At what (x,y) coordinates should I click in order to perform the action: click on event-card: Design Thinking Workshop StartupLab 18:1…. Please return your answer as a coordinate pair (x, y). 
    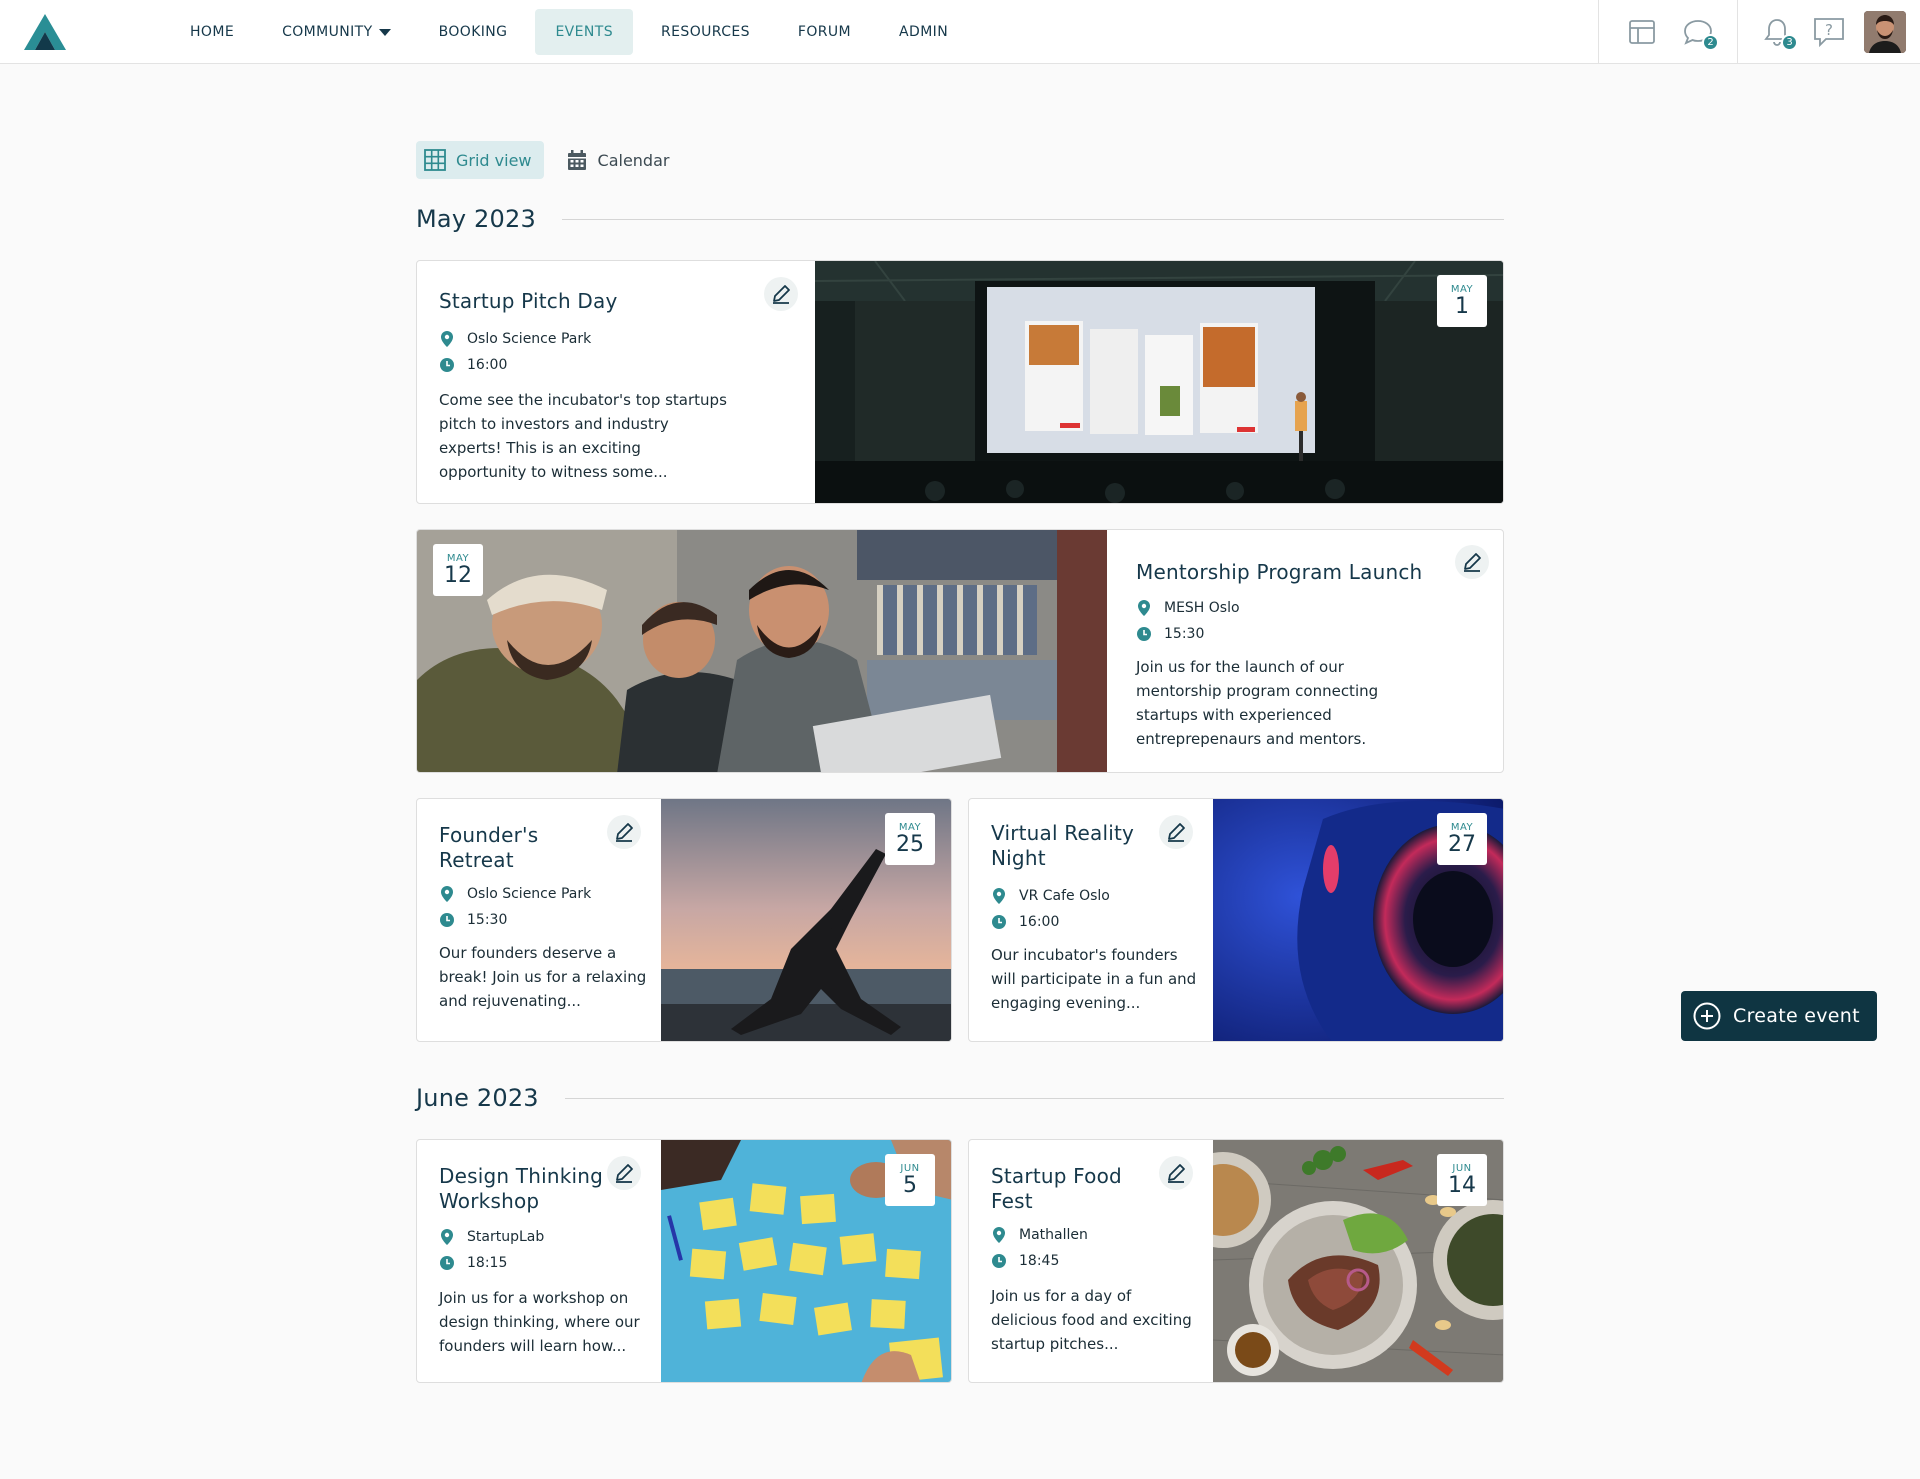
    Looking at the image, I should click on (684, 1261).